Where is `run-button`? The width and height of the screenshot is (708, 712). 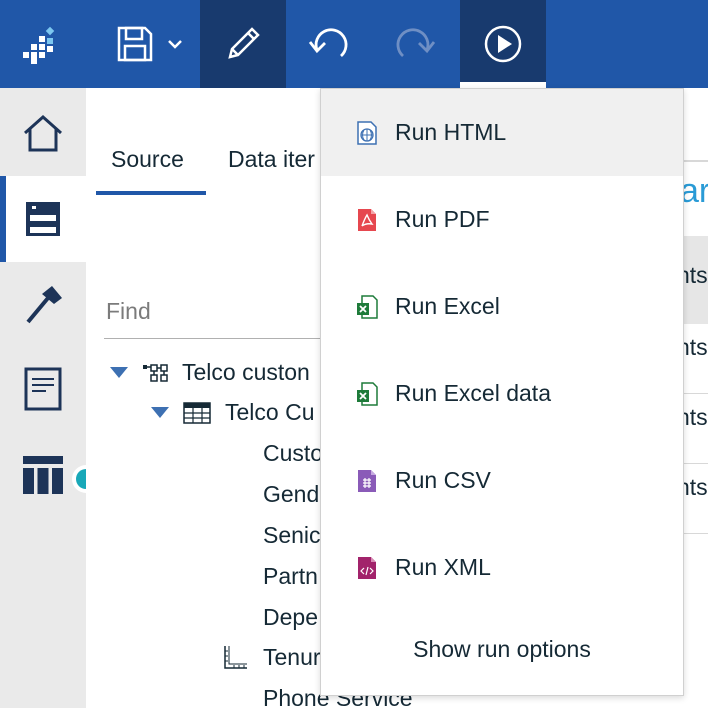
run-button is located at coordinates (503, 44).